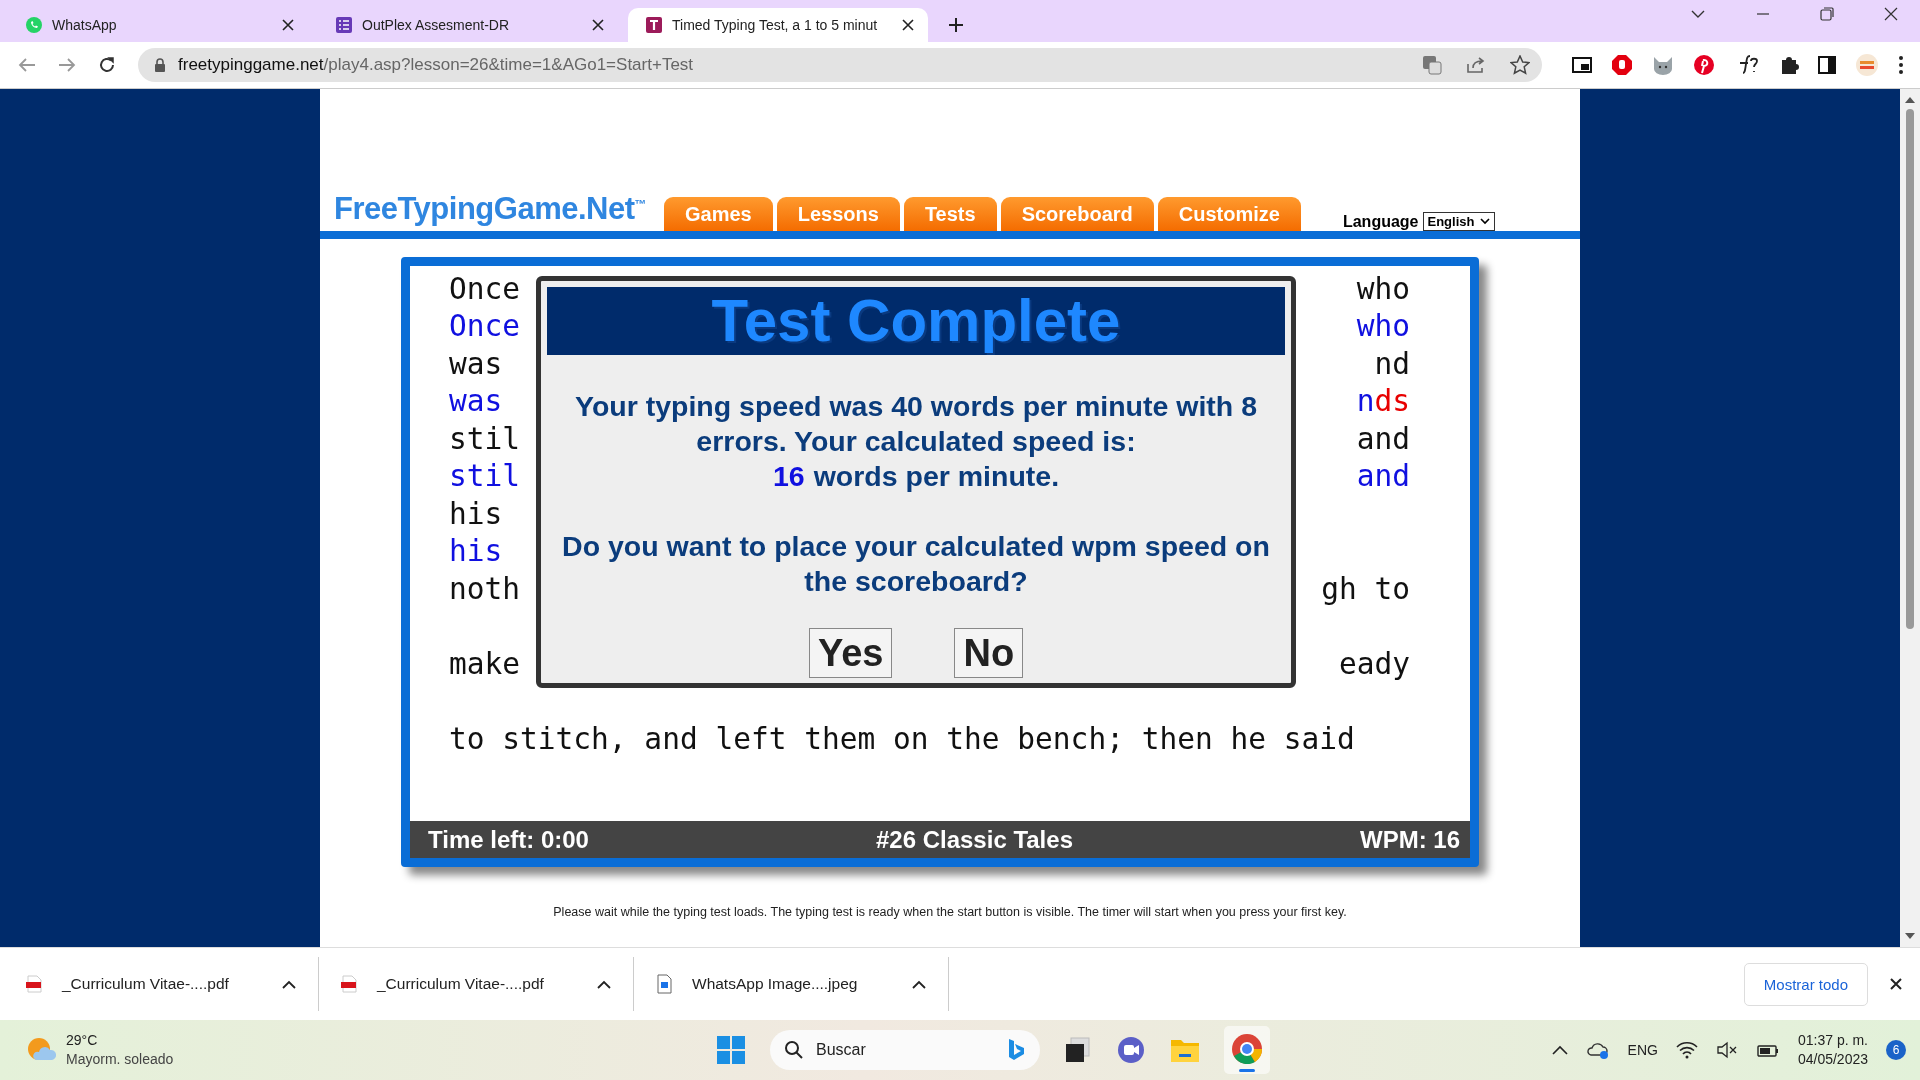 This screenshot has height=1080, width=1920. What do you see at coordinates (85, 25) in the screenshot?
I see `tab-title: WhatsApp` at bounding box center [85, 25].